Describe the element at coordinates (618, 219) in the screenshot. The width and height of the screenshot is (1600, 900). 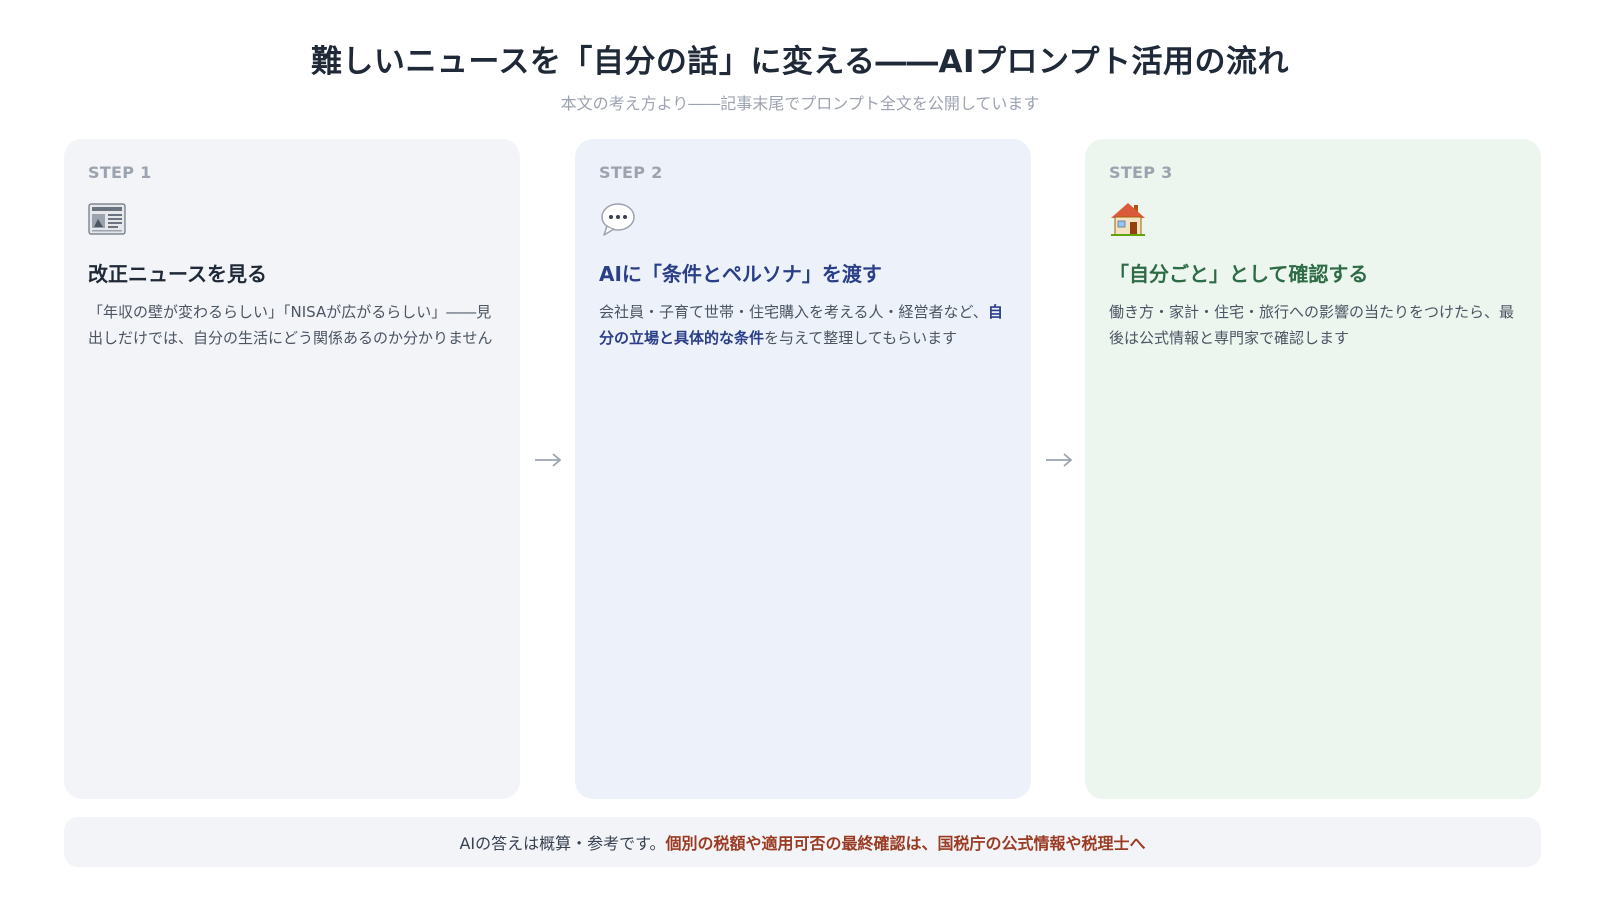
I see `speech-bubble-icon` at that location.